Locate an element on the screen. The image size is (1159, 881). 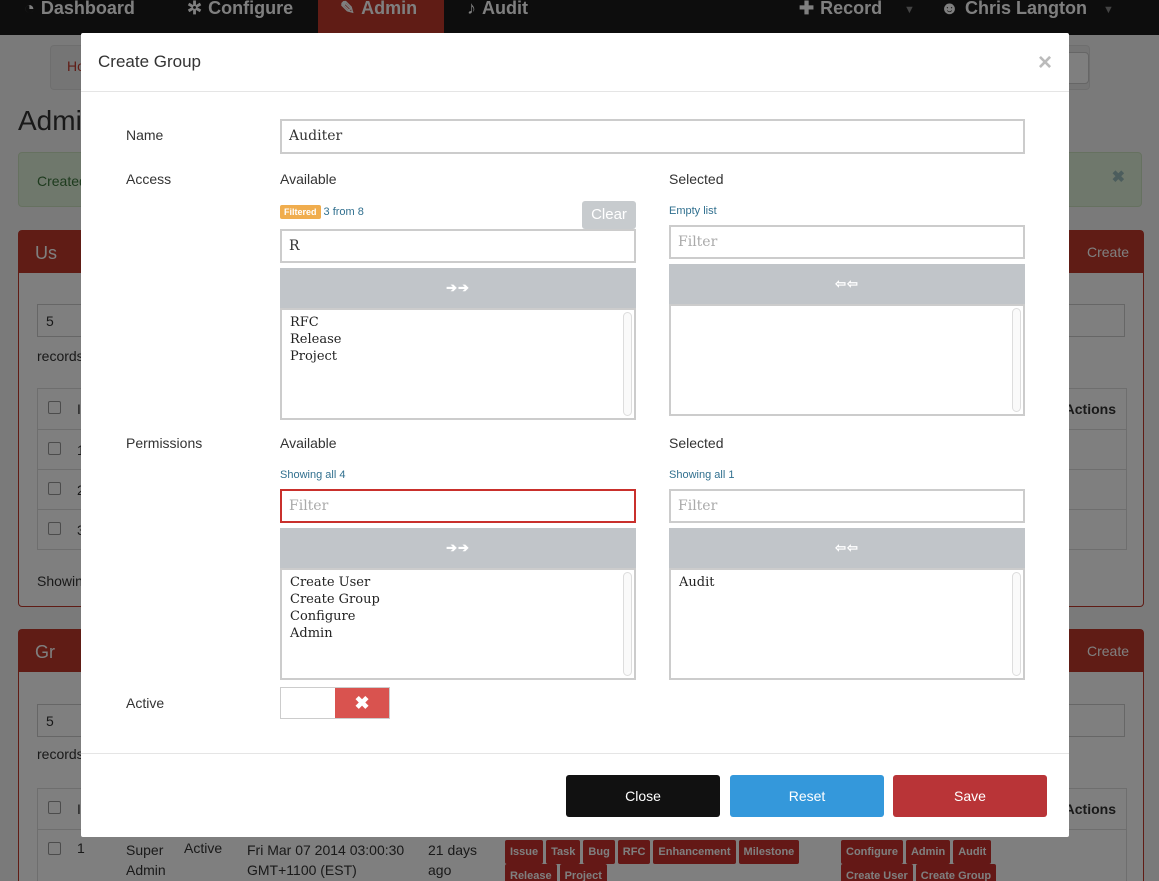
permissions-available-list: Create User Create Group Configure Admin is located at coordinates (458, 624).